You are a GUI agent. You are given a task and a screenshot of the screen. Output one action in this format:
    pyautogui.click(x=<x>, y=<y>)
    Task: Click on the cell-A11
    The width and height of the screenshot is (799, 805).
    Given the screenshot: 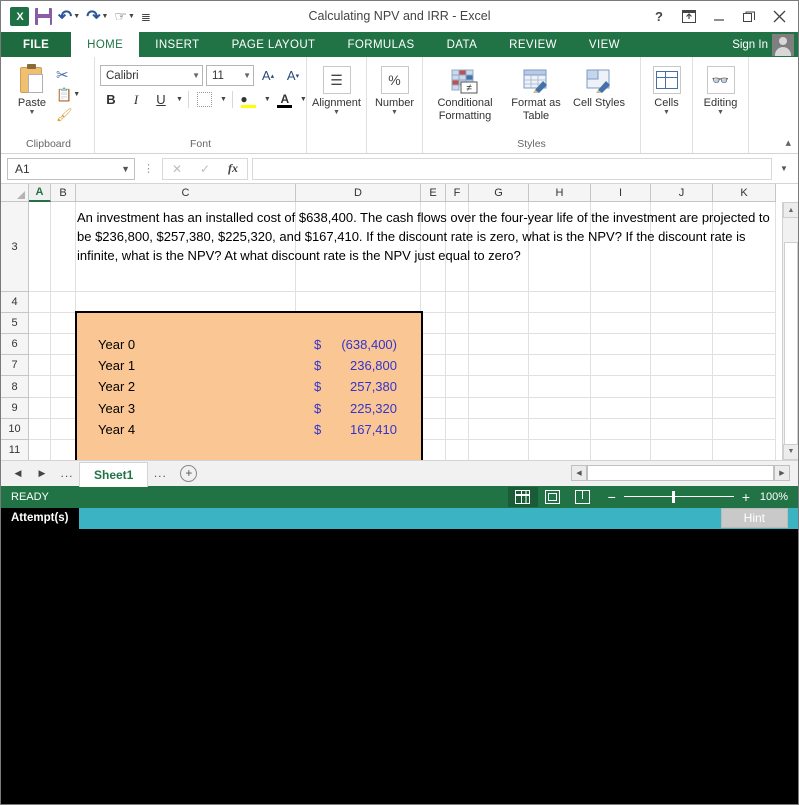 What is the action you would take?
    pyautogui.click(x=40, y=450)
    